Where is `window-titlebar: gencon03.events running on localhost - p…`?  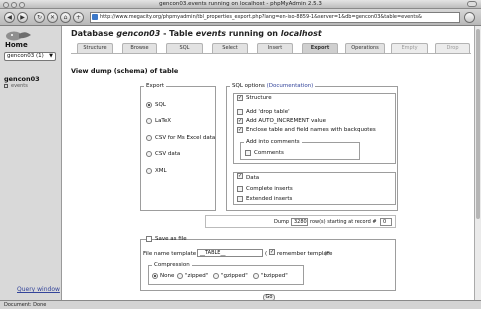 window-titlebar: gencon03.events running on localhost - p… is located at coordinates (240, 4).